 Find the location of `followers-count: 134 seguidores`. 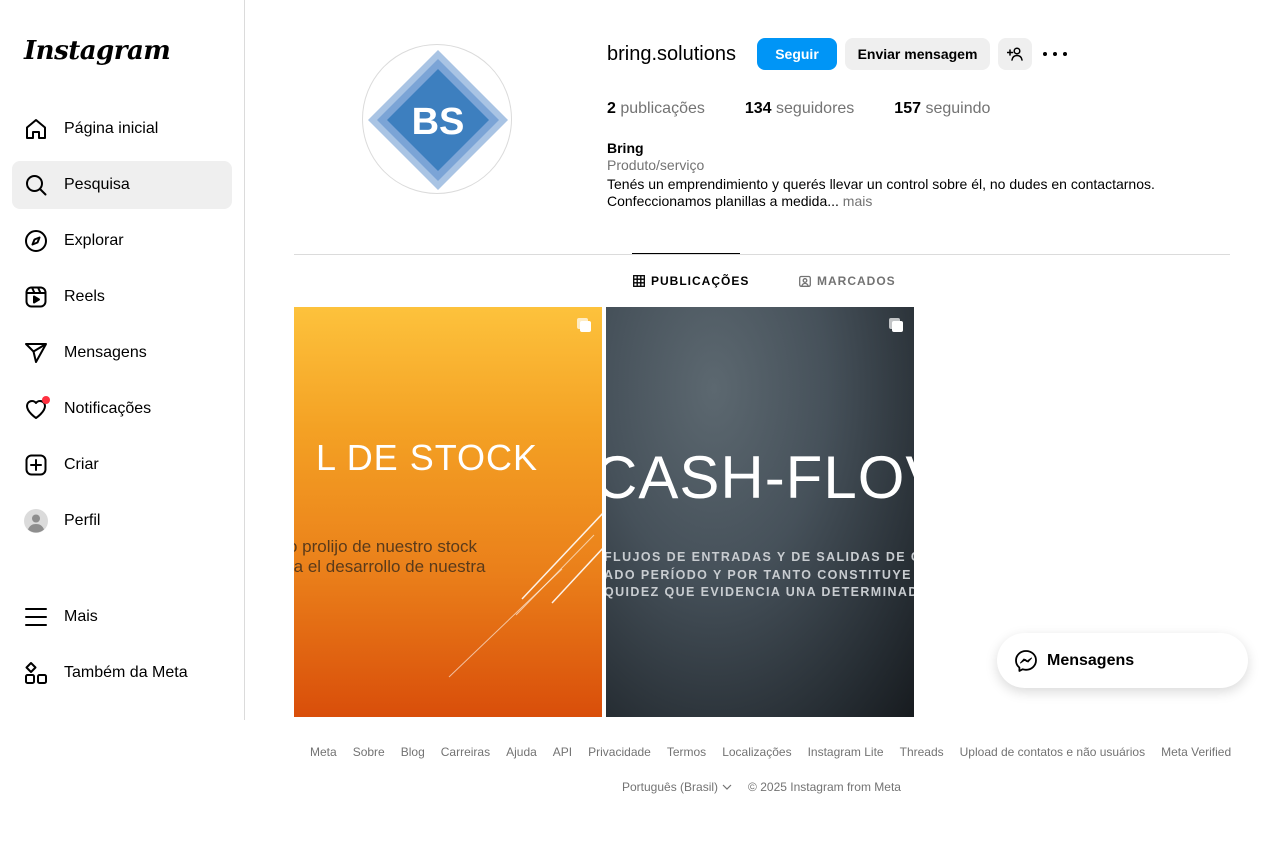

followers-count: 134 seguidores is located at coordinates (799, 109).